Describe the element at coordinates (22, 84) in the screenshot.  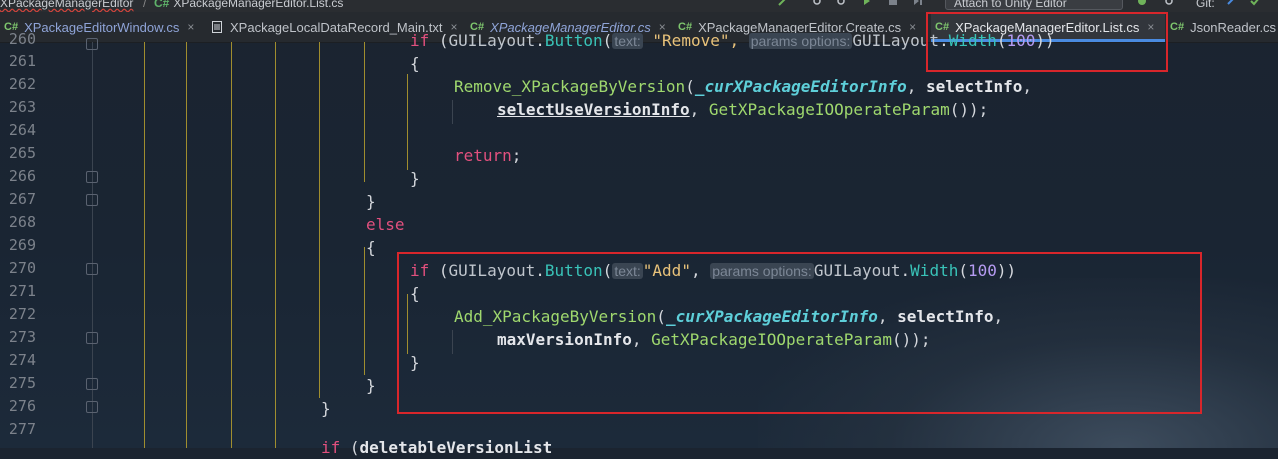
I see `line-number: 262` at that location.